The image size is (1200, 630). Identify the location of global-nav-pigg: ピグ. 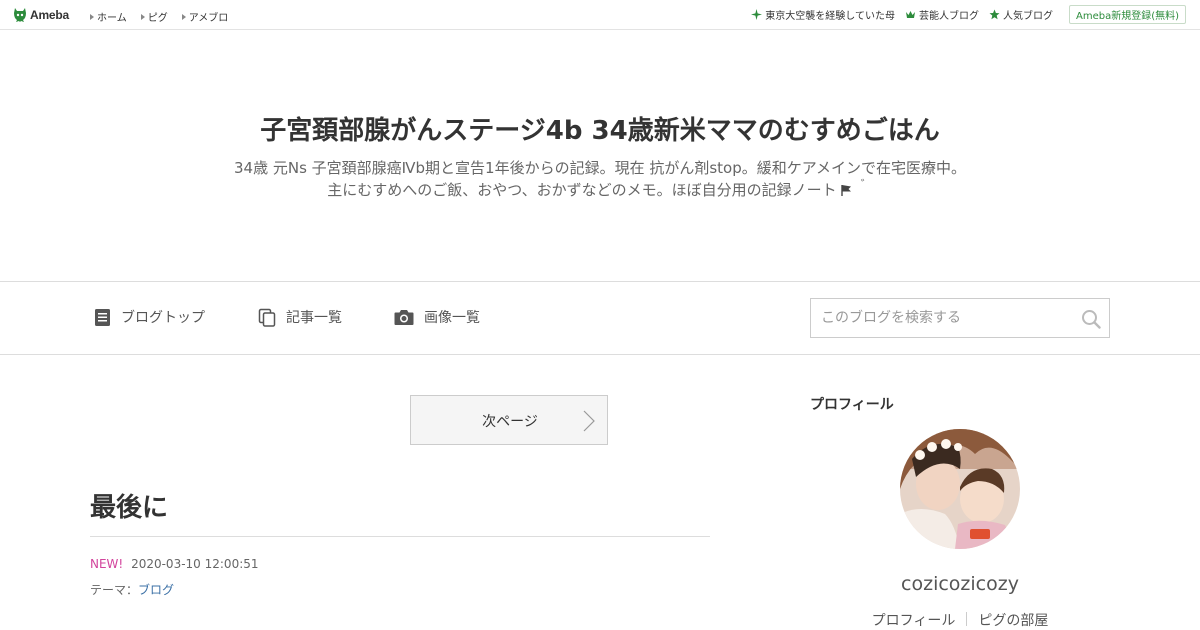
(154, 16).